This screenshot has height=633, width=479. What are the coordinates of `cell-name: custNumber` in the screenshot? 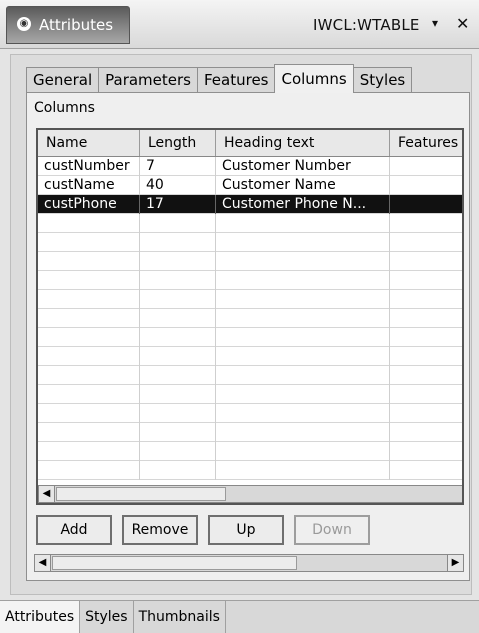 It's located at (89, 166).